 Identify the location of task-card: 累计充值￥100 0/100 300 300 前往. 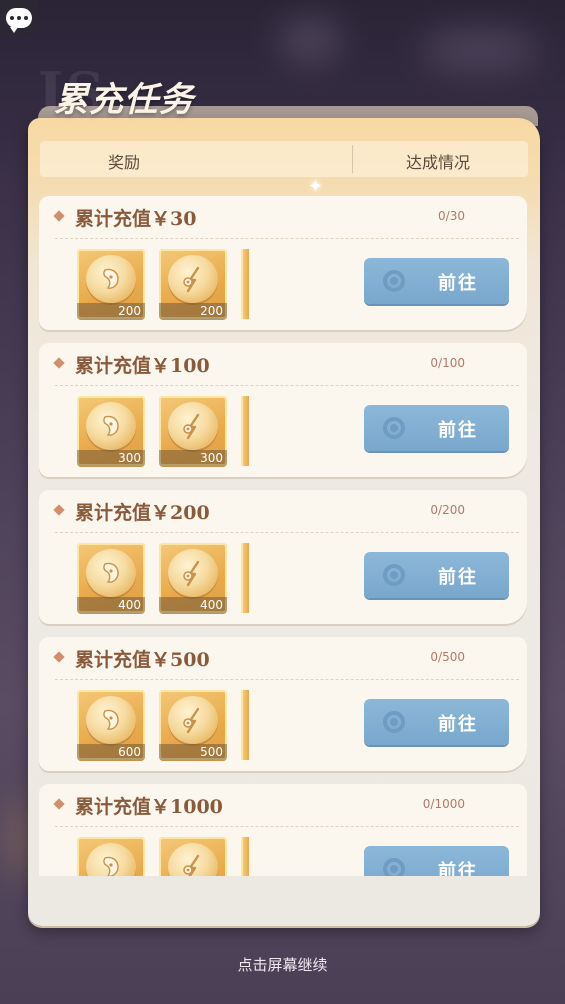
(283, 410).